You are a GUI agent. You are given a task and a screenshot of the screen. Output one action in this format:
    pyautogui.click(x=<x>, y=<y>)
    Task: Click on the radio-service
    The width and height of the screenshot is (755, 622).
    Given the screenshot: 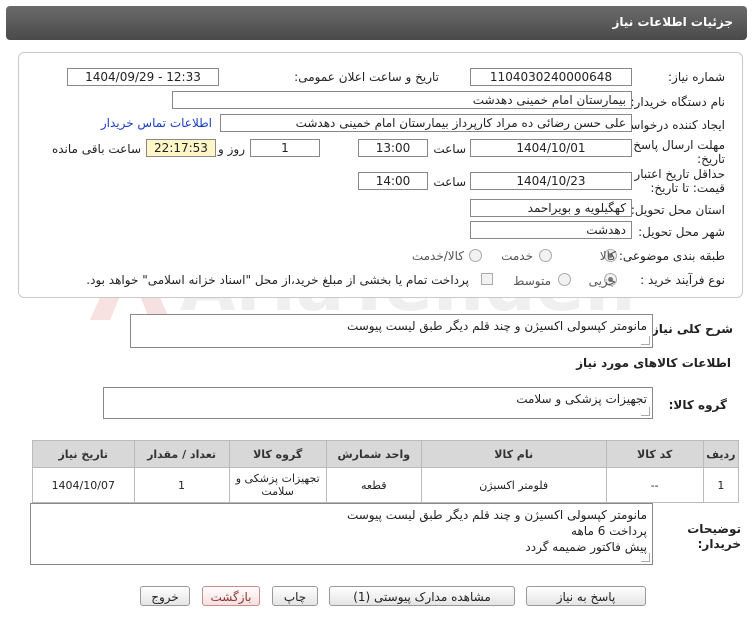 What is the action you would take?
    pyautogui.click(x=545, y=255)
    